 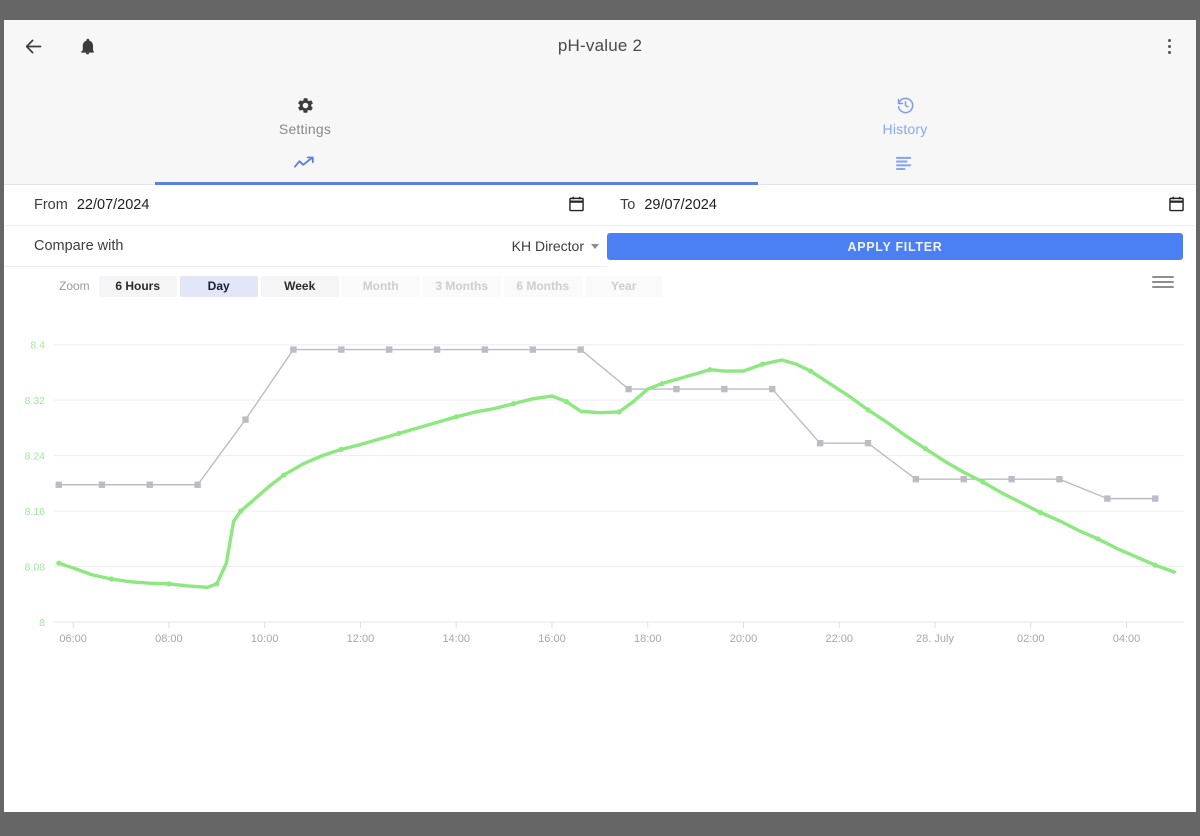 What do you see at coordinates (680, 205) in the screenshot?
I see `to-date-value: 29/07/2024` at bounding box center [680, 205].